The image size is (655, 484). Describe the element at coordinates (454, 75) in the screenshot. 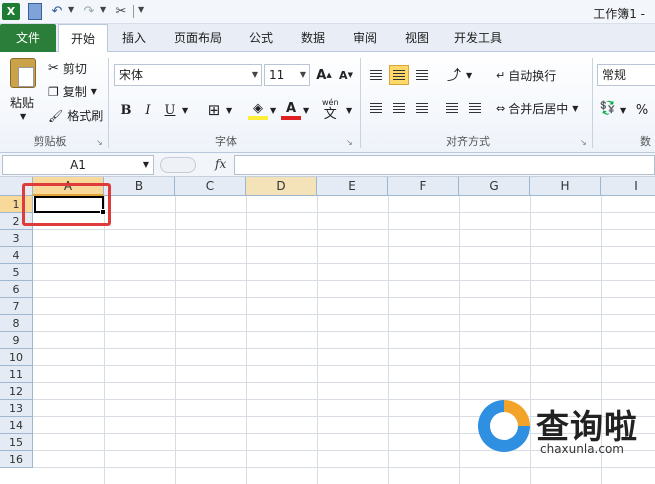

I see `orientation-icon: ⤴` at that location.